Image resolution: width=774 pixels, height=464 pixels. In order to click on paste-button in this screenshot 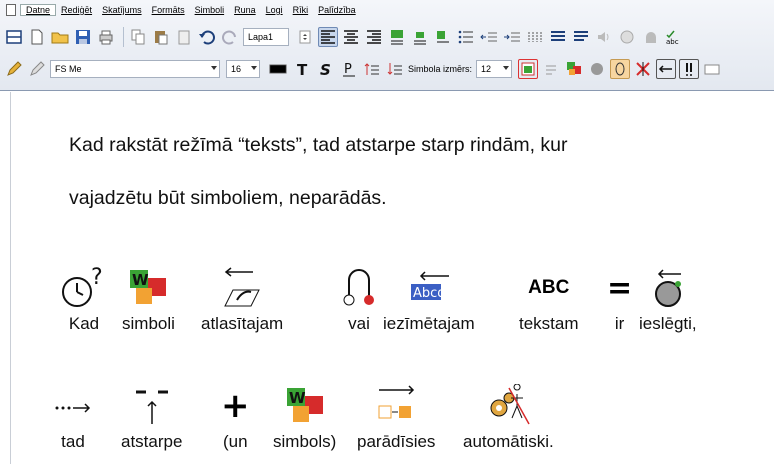, I will do `click(161, 37)`.